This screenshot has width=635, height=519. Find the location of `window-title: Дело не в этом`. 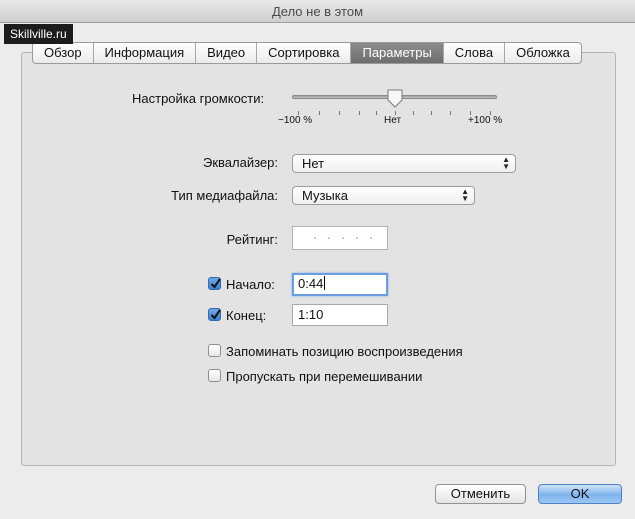

window-title: Дело не в этом is located at coordinates (317, 11).